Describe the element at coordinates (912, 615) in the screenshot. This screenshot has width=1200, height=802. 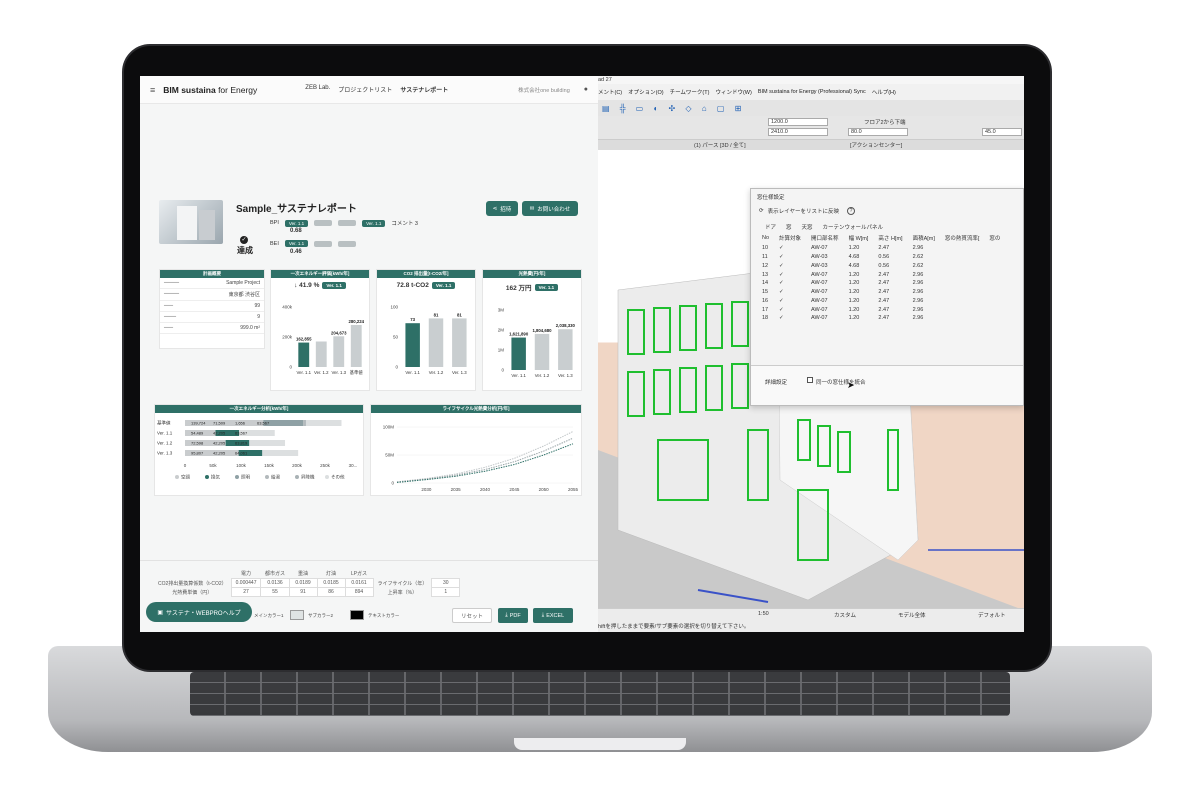
I see `model-all-select: モデル全体` at that location.